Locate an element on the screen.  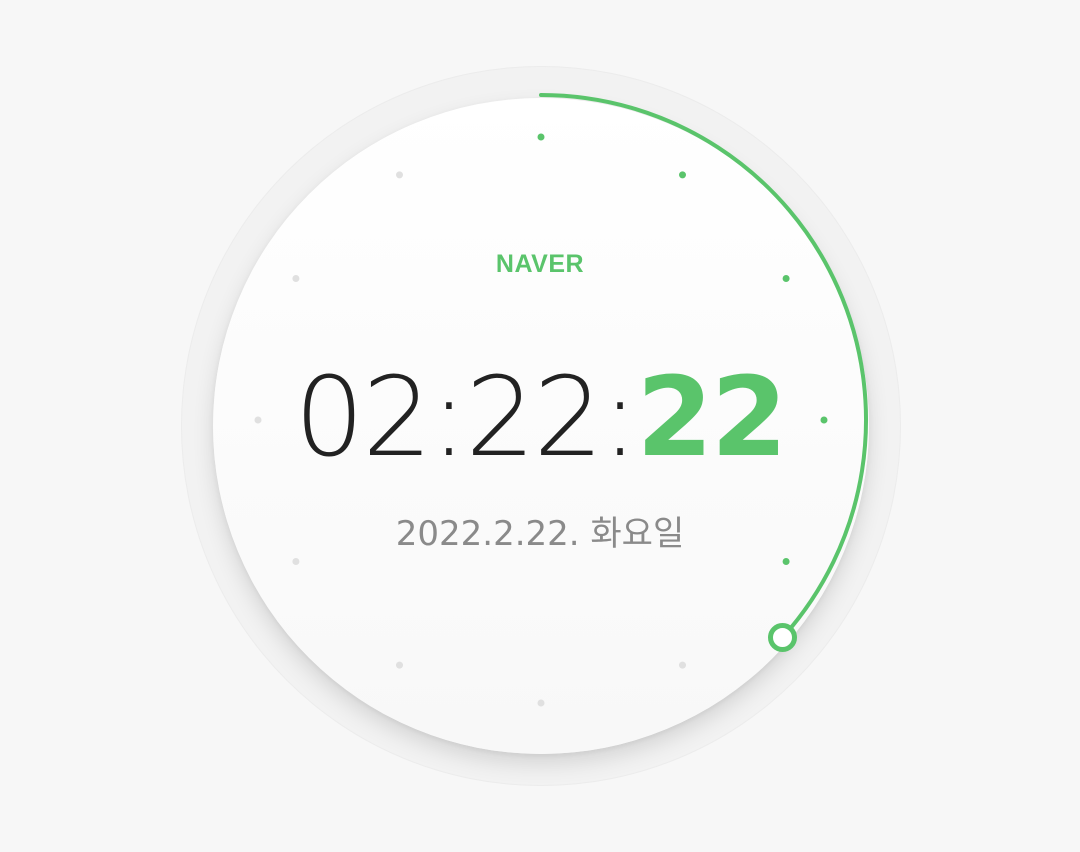
date-text: 2022.2.22. 화요일 is located at coordinates (540, 534).